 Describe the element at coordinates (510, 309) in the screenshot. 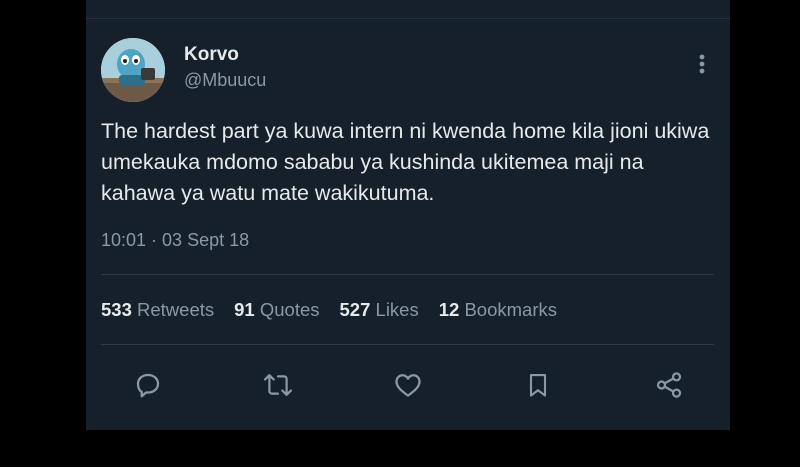

I see `bookmarks-label: Bookmarks` at that location.